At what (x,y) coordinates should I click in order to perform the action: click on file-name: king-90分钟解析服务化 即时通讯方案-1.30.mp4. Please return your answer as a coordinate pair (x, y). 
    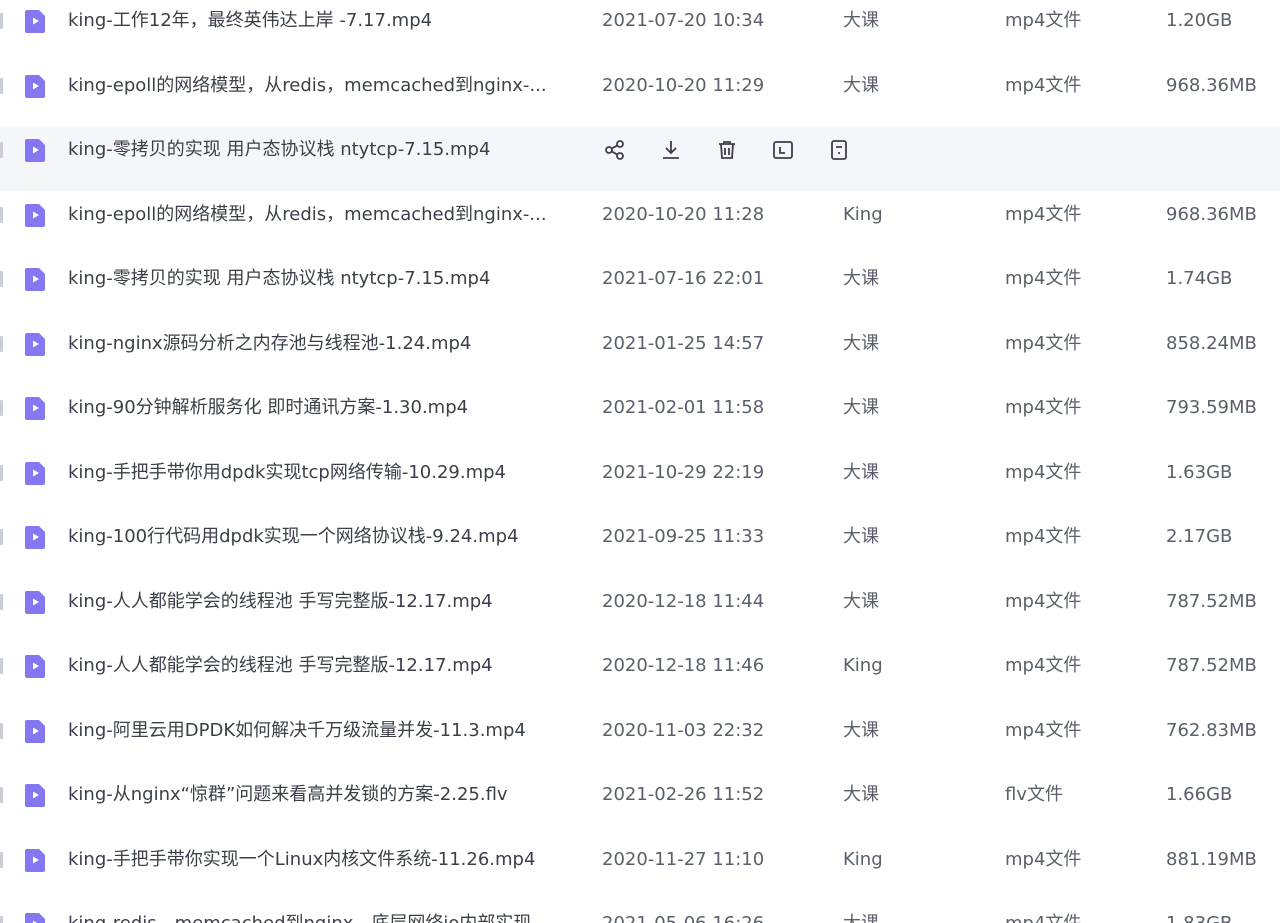
    Looking at the image, I should click on (320, 408).